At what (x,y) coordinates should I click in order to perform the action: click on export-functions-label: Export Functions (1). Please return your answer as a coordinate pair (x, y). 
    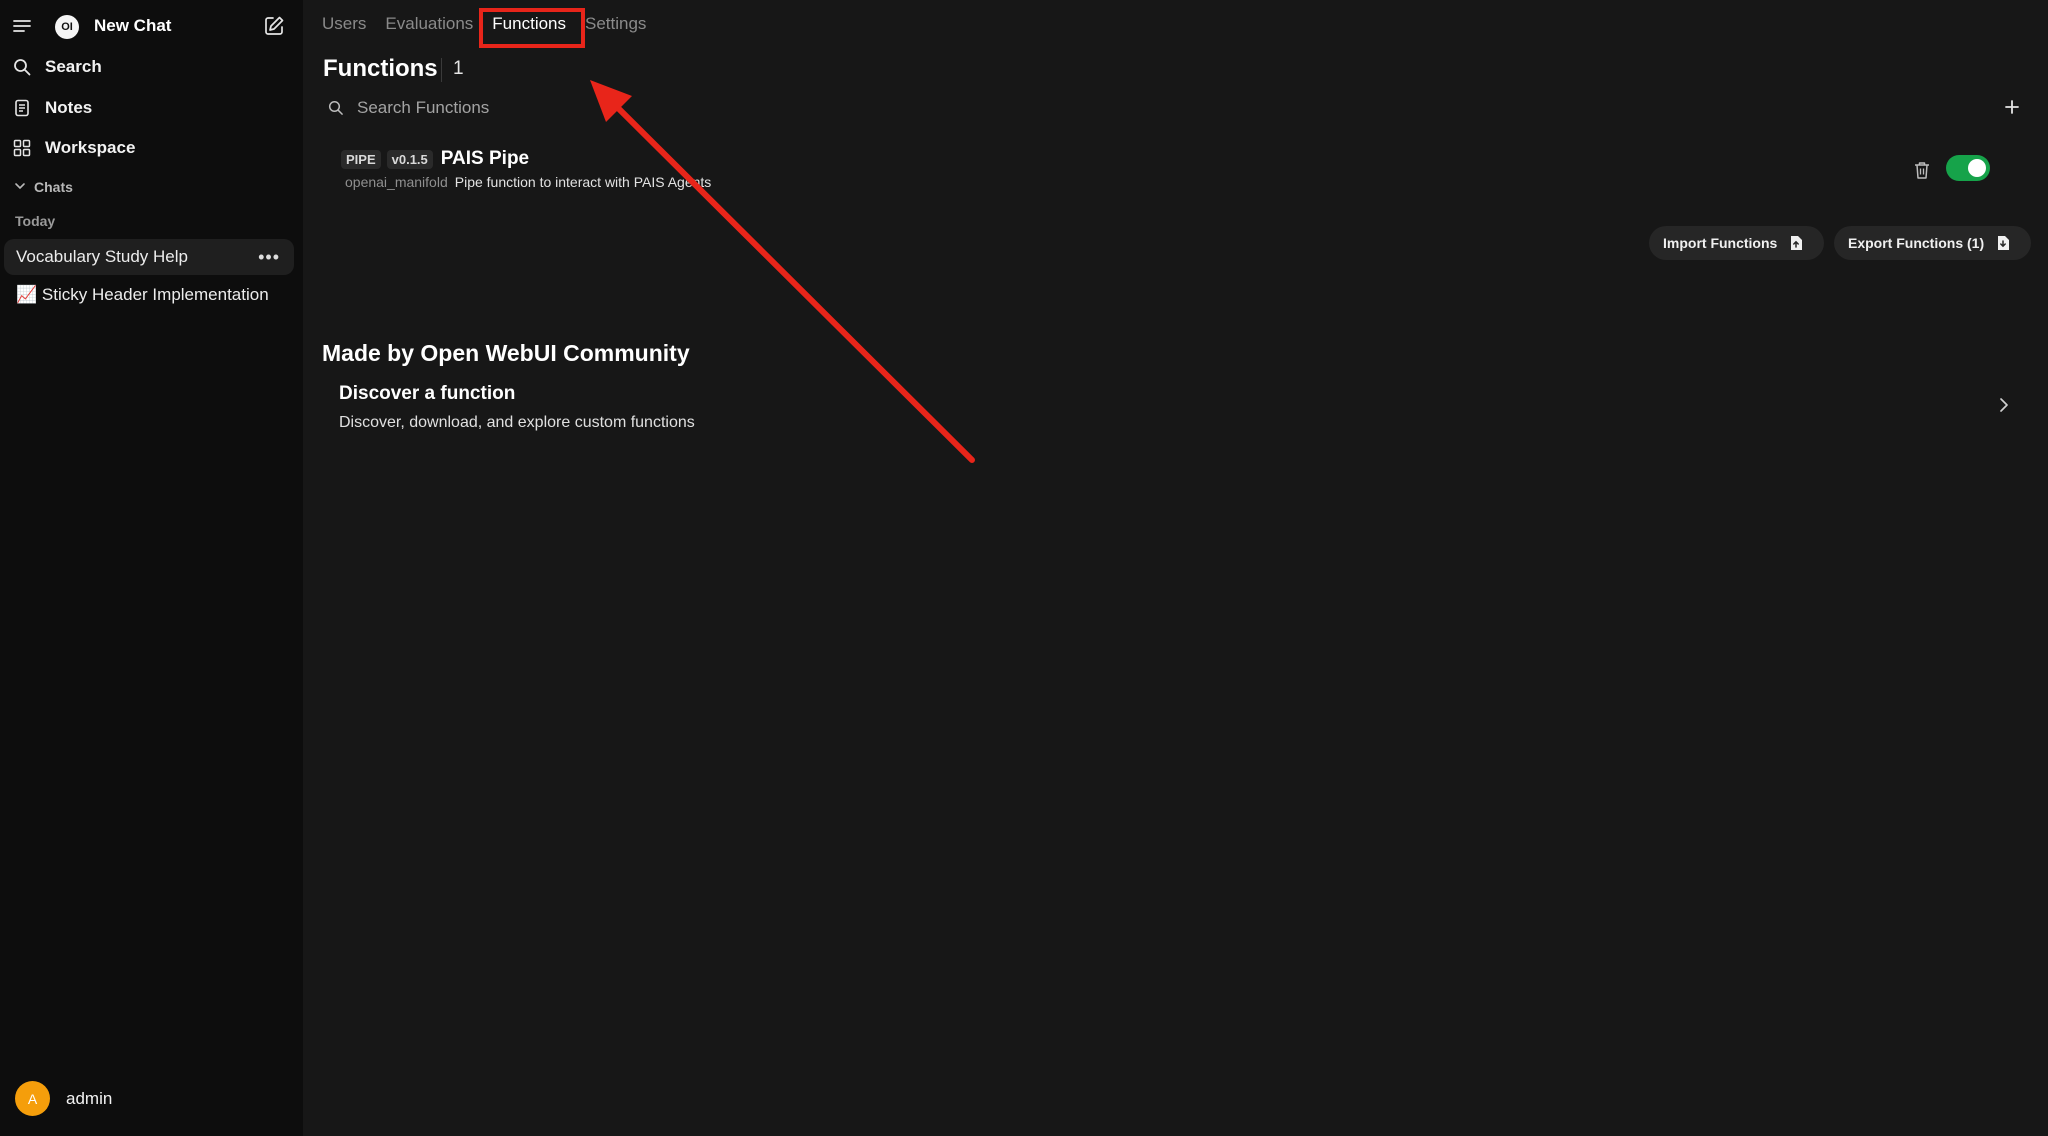
    Looking at the image, I should click on (1916, 243).